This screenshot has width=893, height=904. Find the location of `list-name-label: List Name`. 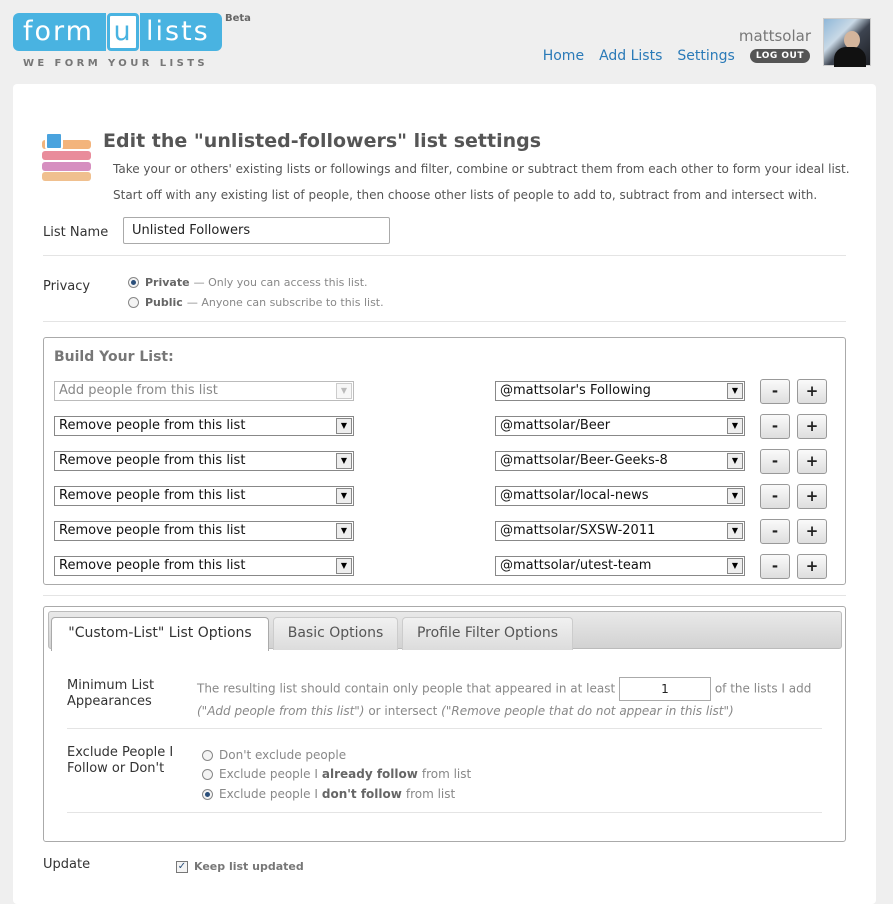

list-name-label: List Name is located at coordinates (76, 232).